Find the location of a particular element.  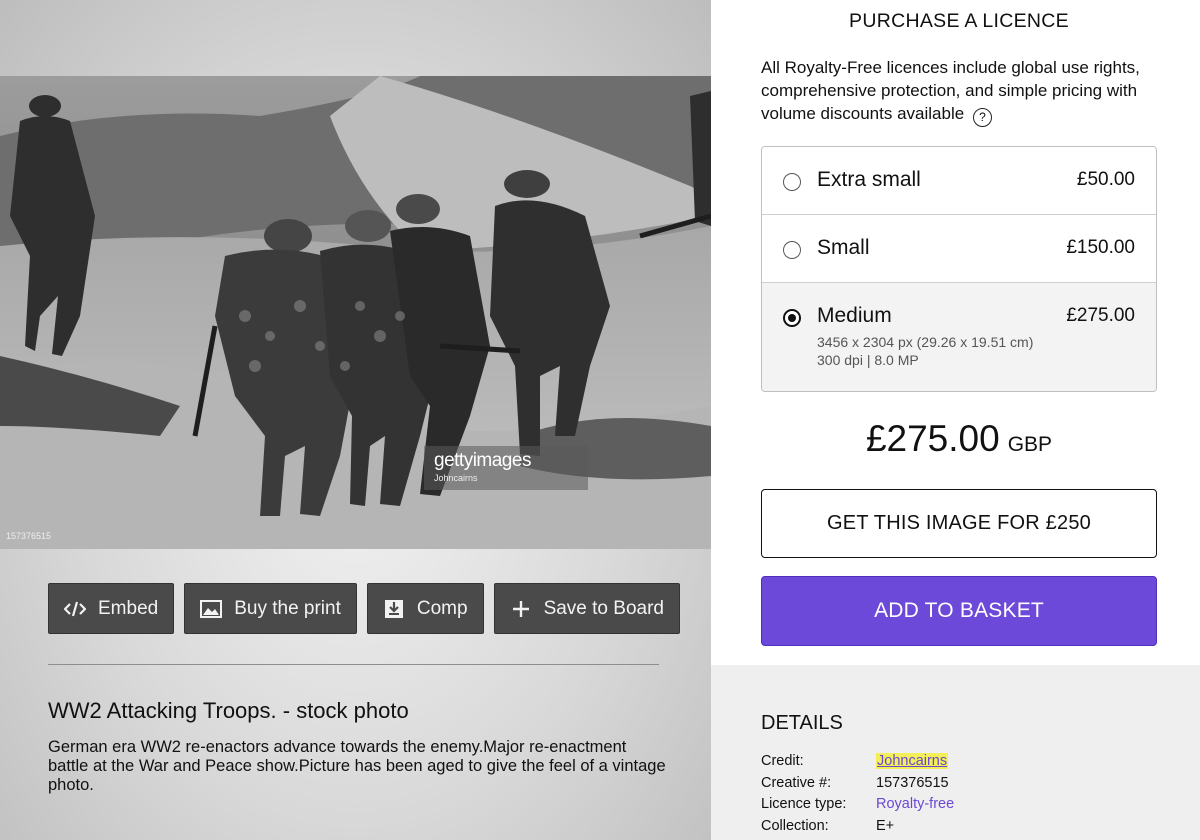

detail-value: E+ is located at coordinates (885, 826).